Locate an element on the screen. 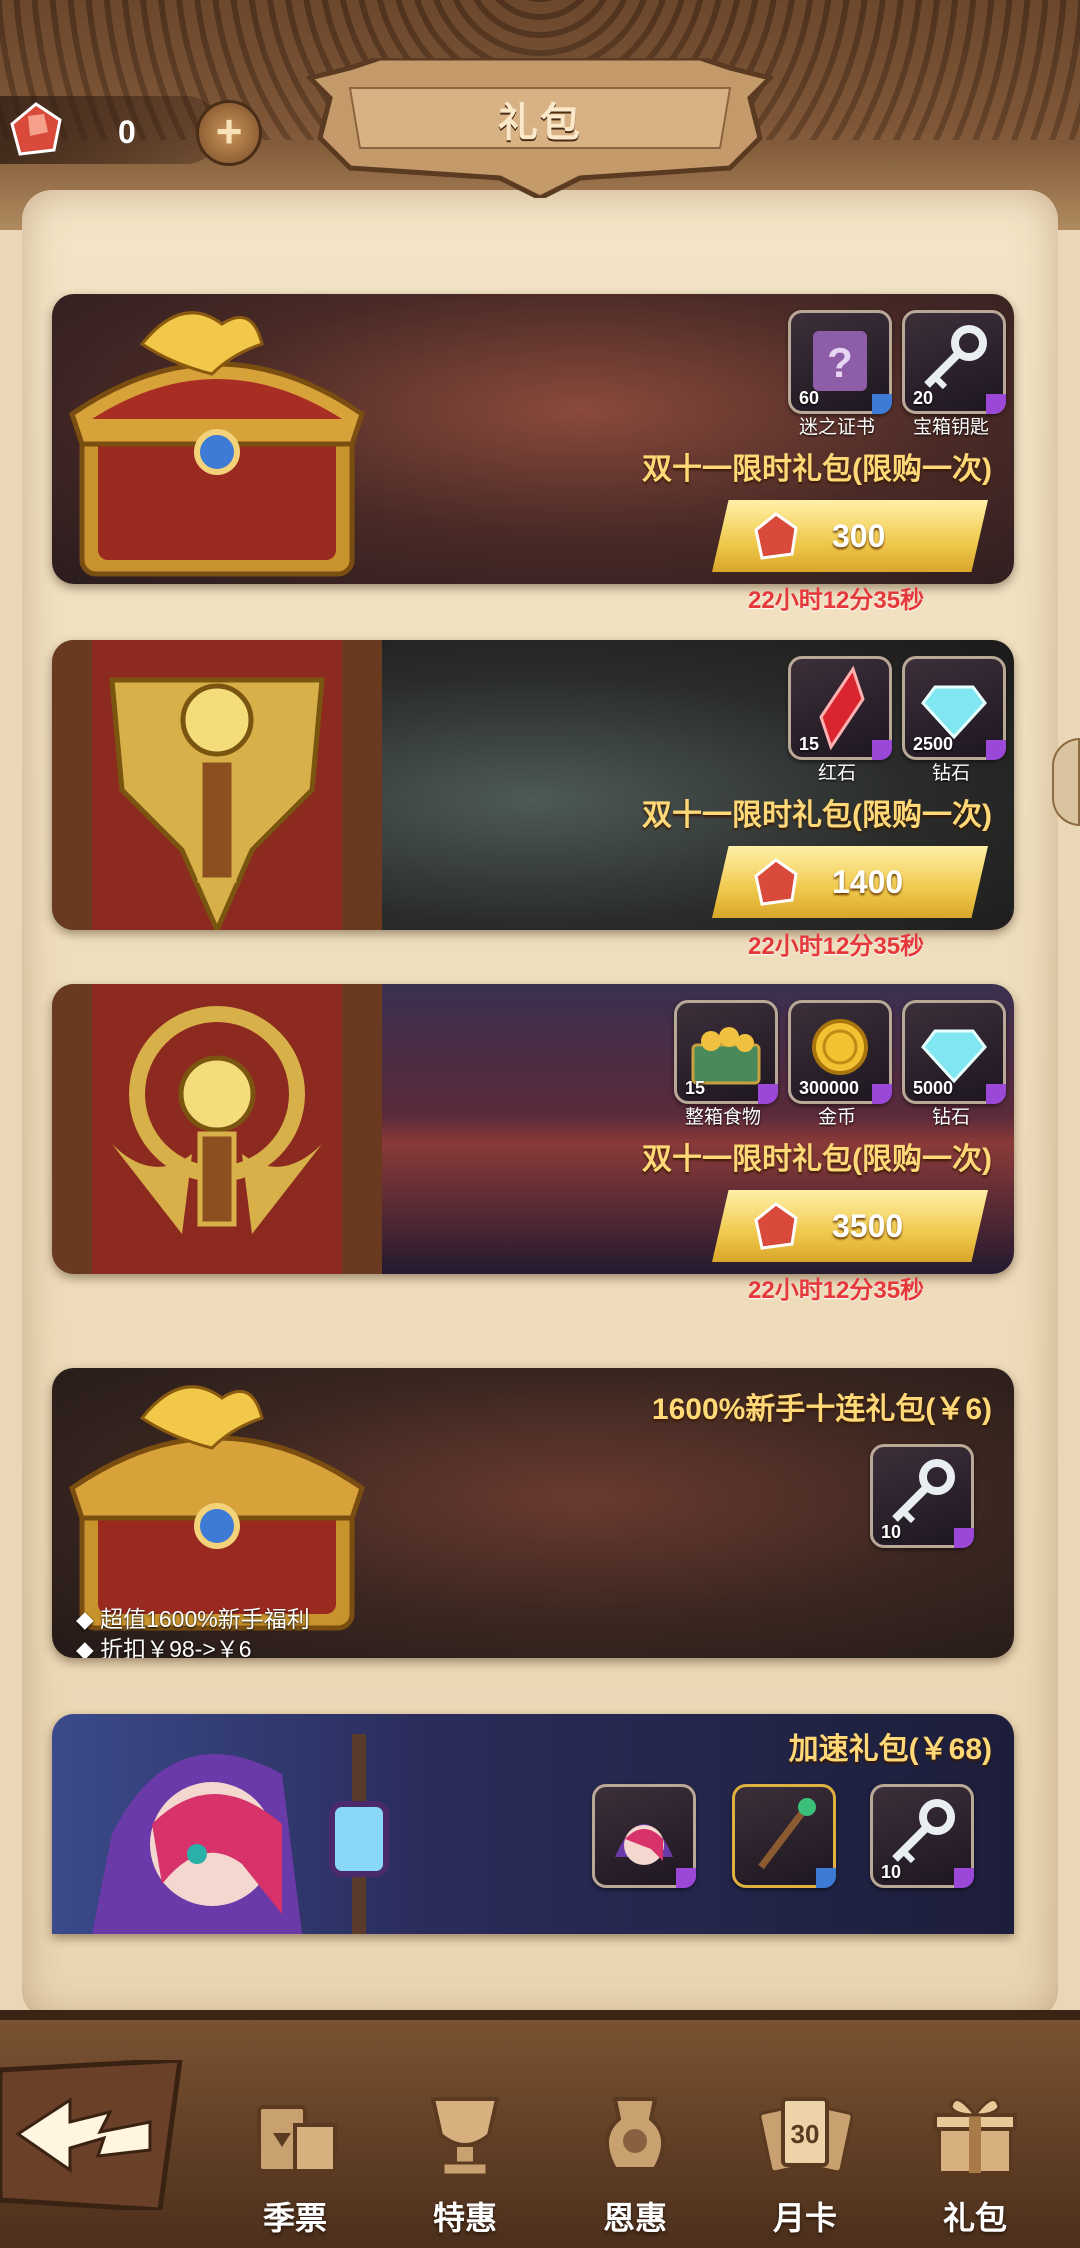  price-value: 300 is located at coordinates (859, 536).